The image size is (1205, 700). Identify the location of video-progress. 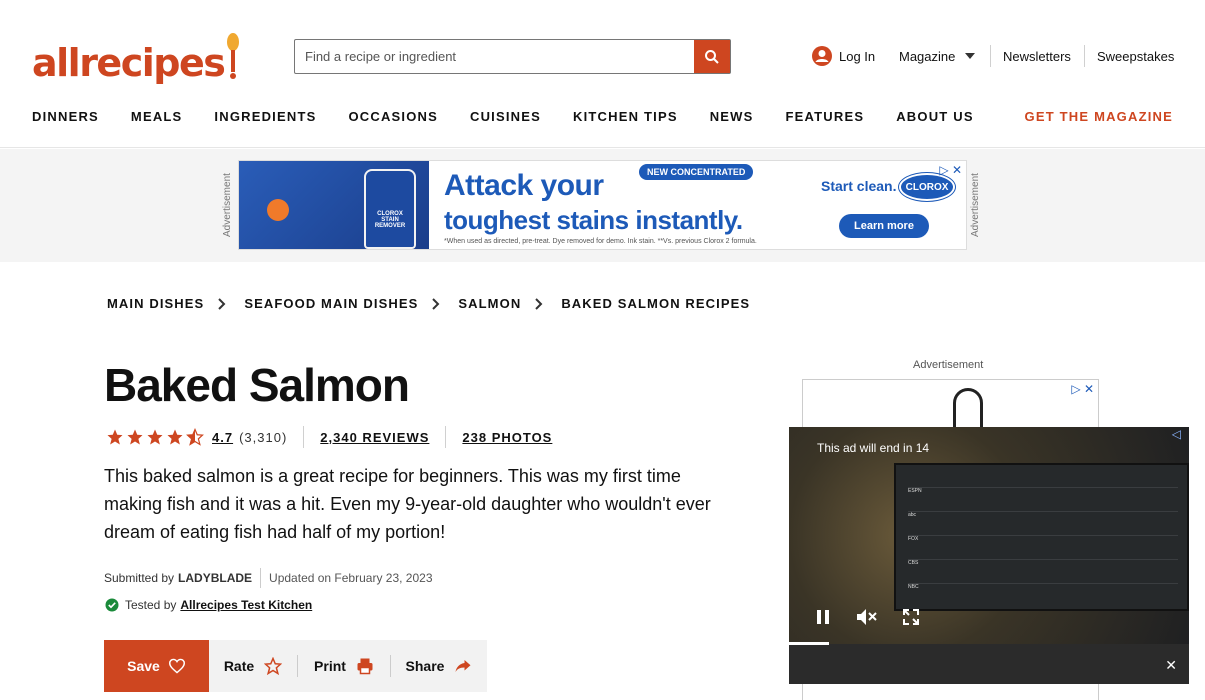
(809, 643).